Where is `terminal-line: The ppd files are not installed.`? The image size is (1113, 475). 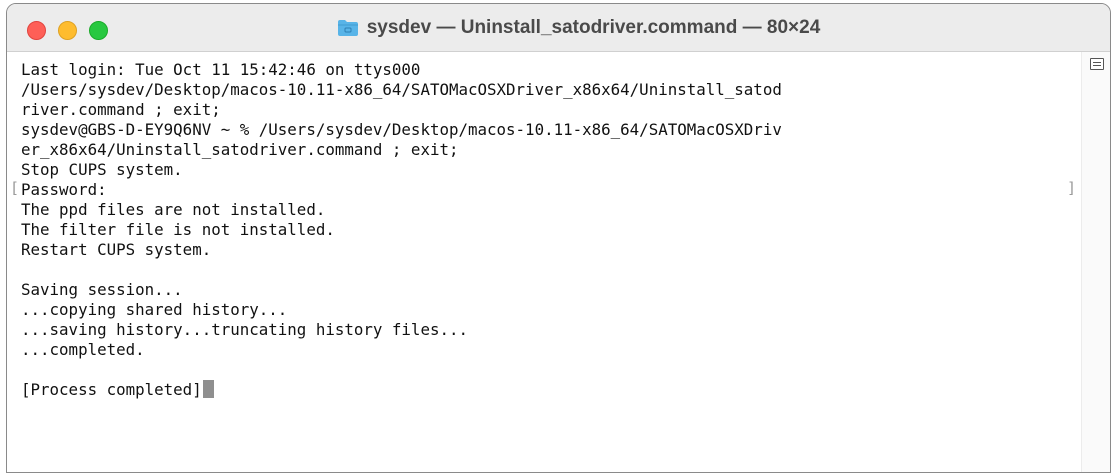
terminal-line: The ppd files are not installed. is located at coordinates (551, 210).